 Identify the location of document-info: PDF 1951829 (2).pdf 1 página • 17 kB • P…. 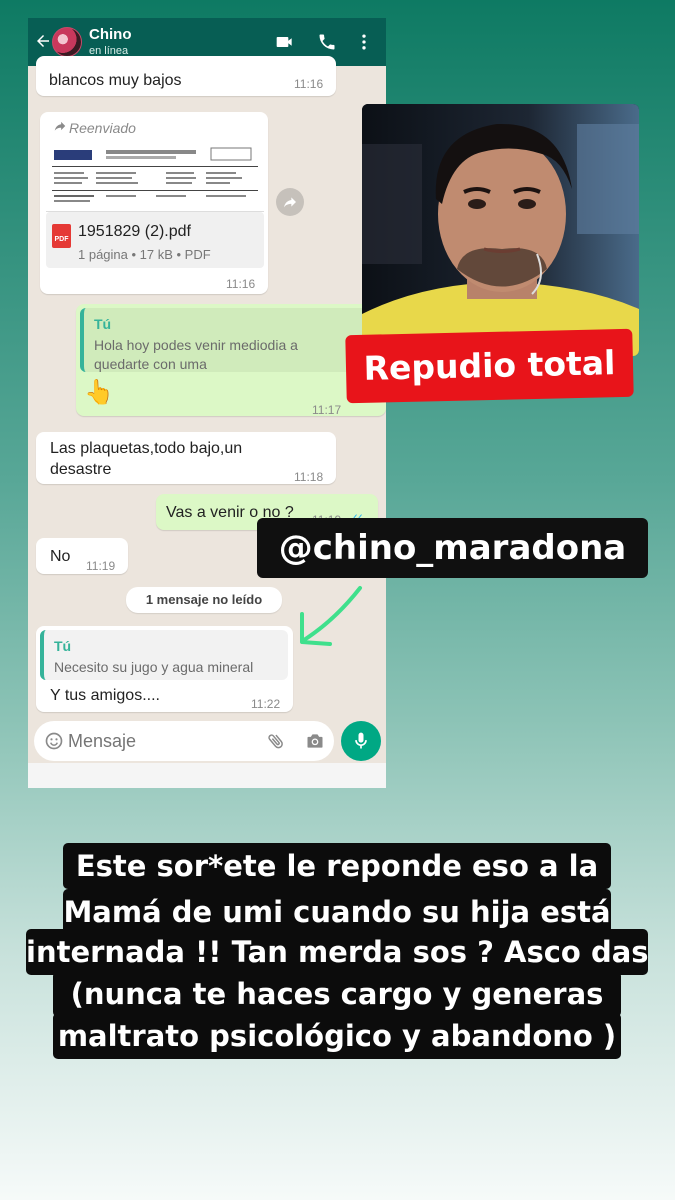
(155, 240).